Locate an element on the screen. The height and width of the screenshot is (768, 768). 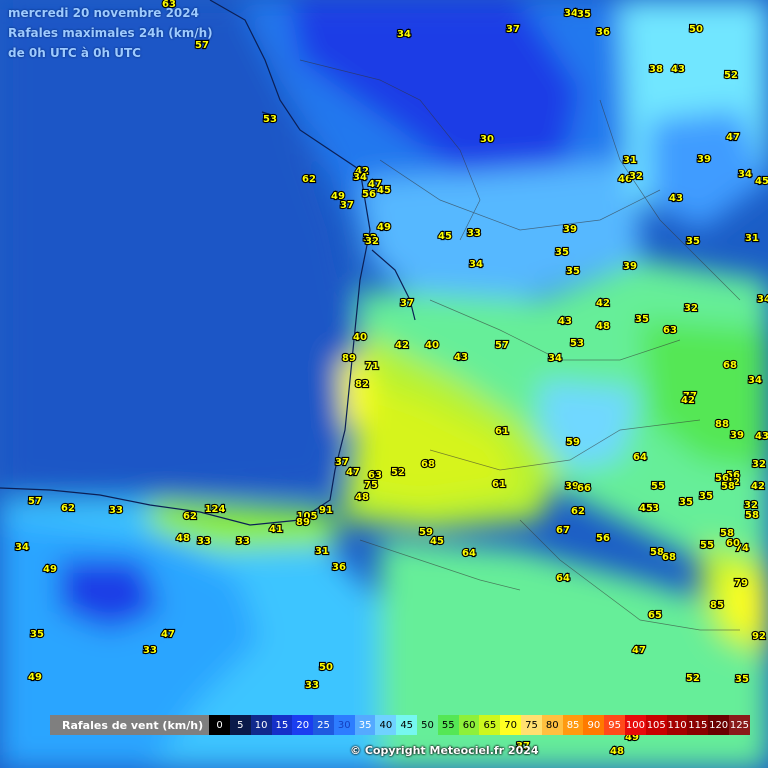
station-gust-value: 60 is located at coordinates (733, 543).